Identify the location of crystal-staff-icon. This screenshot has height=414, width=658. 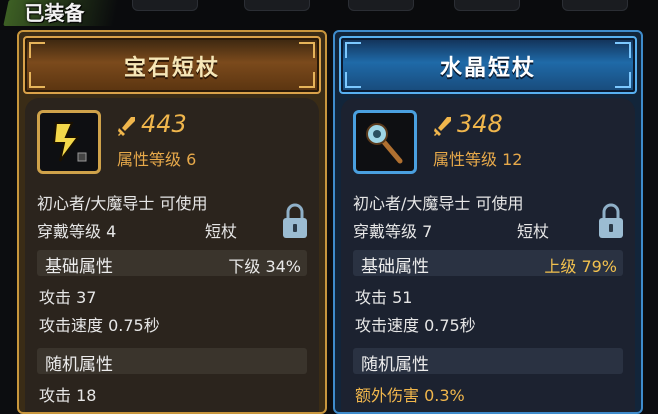
(384, 143).